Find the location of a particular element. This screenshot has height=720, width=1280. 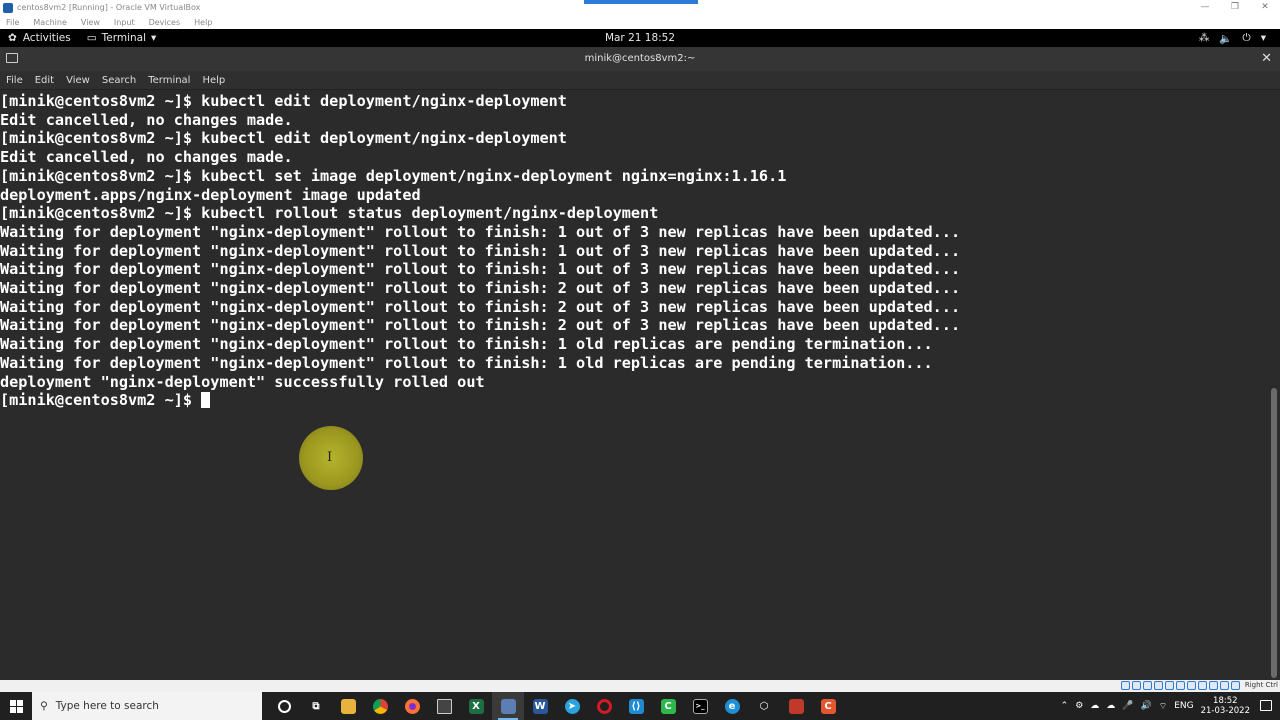

menu-view: View is located at coordinates (78, 80).